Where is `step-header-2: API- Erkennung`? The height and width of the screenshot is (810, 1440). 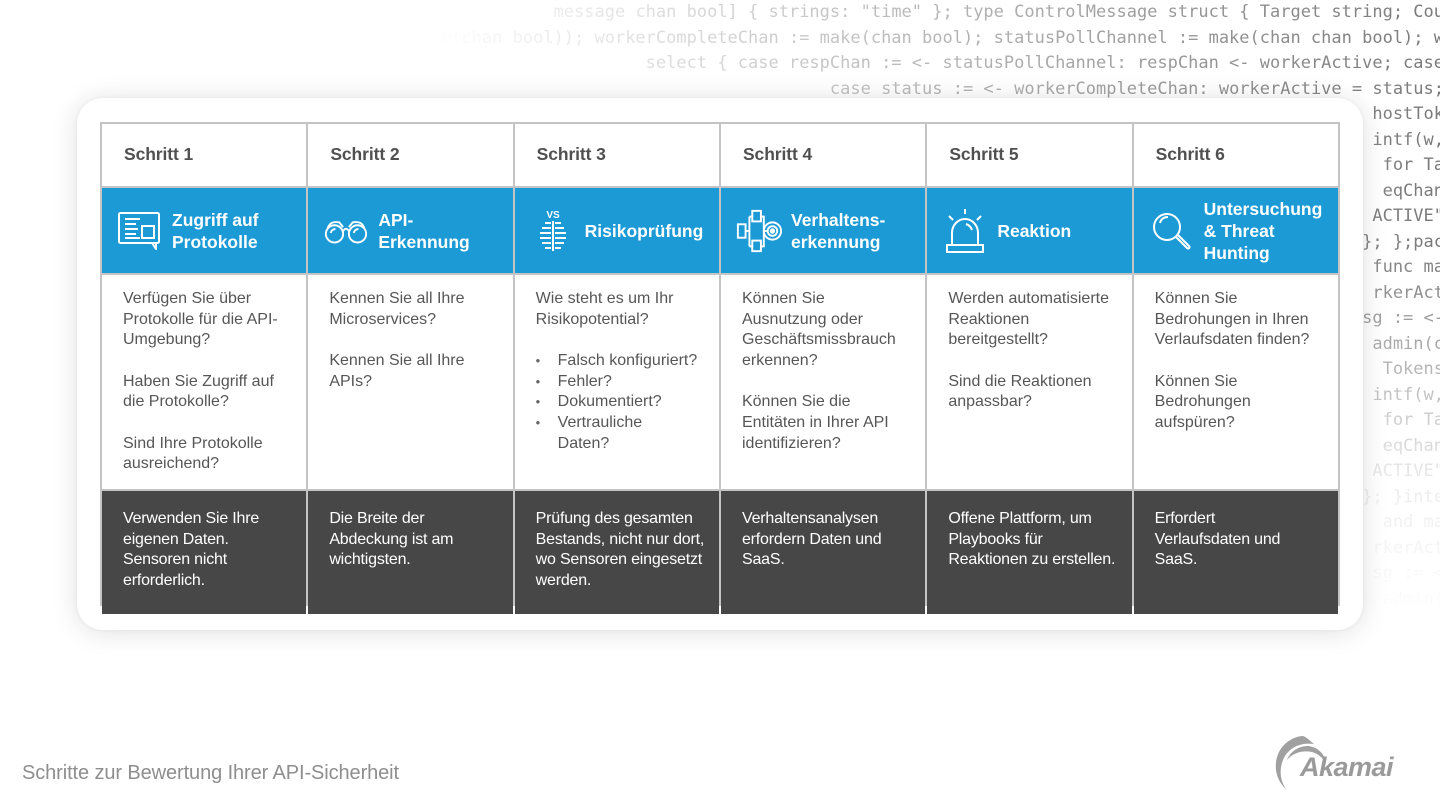
step-header-2: API- Erkennung is located at coordinates (410, 230).